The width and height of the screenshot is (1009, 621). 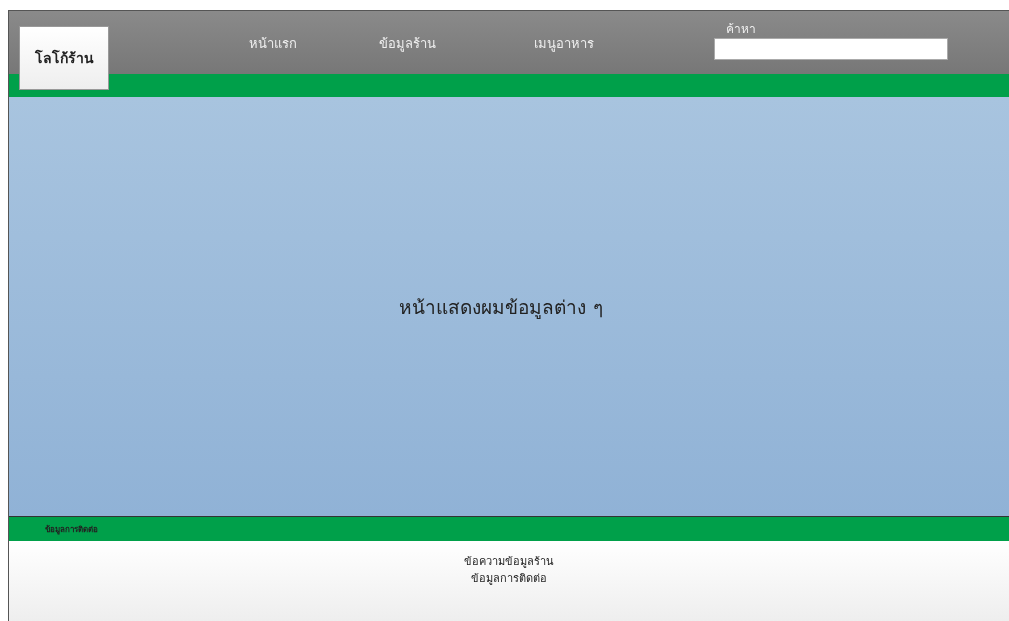 What do you see at coordinates (509, 579) in the screenshot?
I see `footer-text: ข้อมูลการติดต่อ` at bounding box center [509, 579].